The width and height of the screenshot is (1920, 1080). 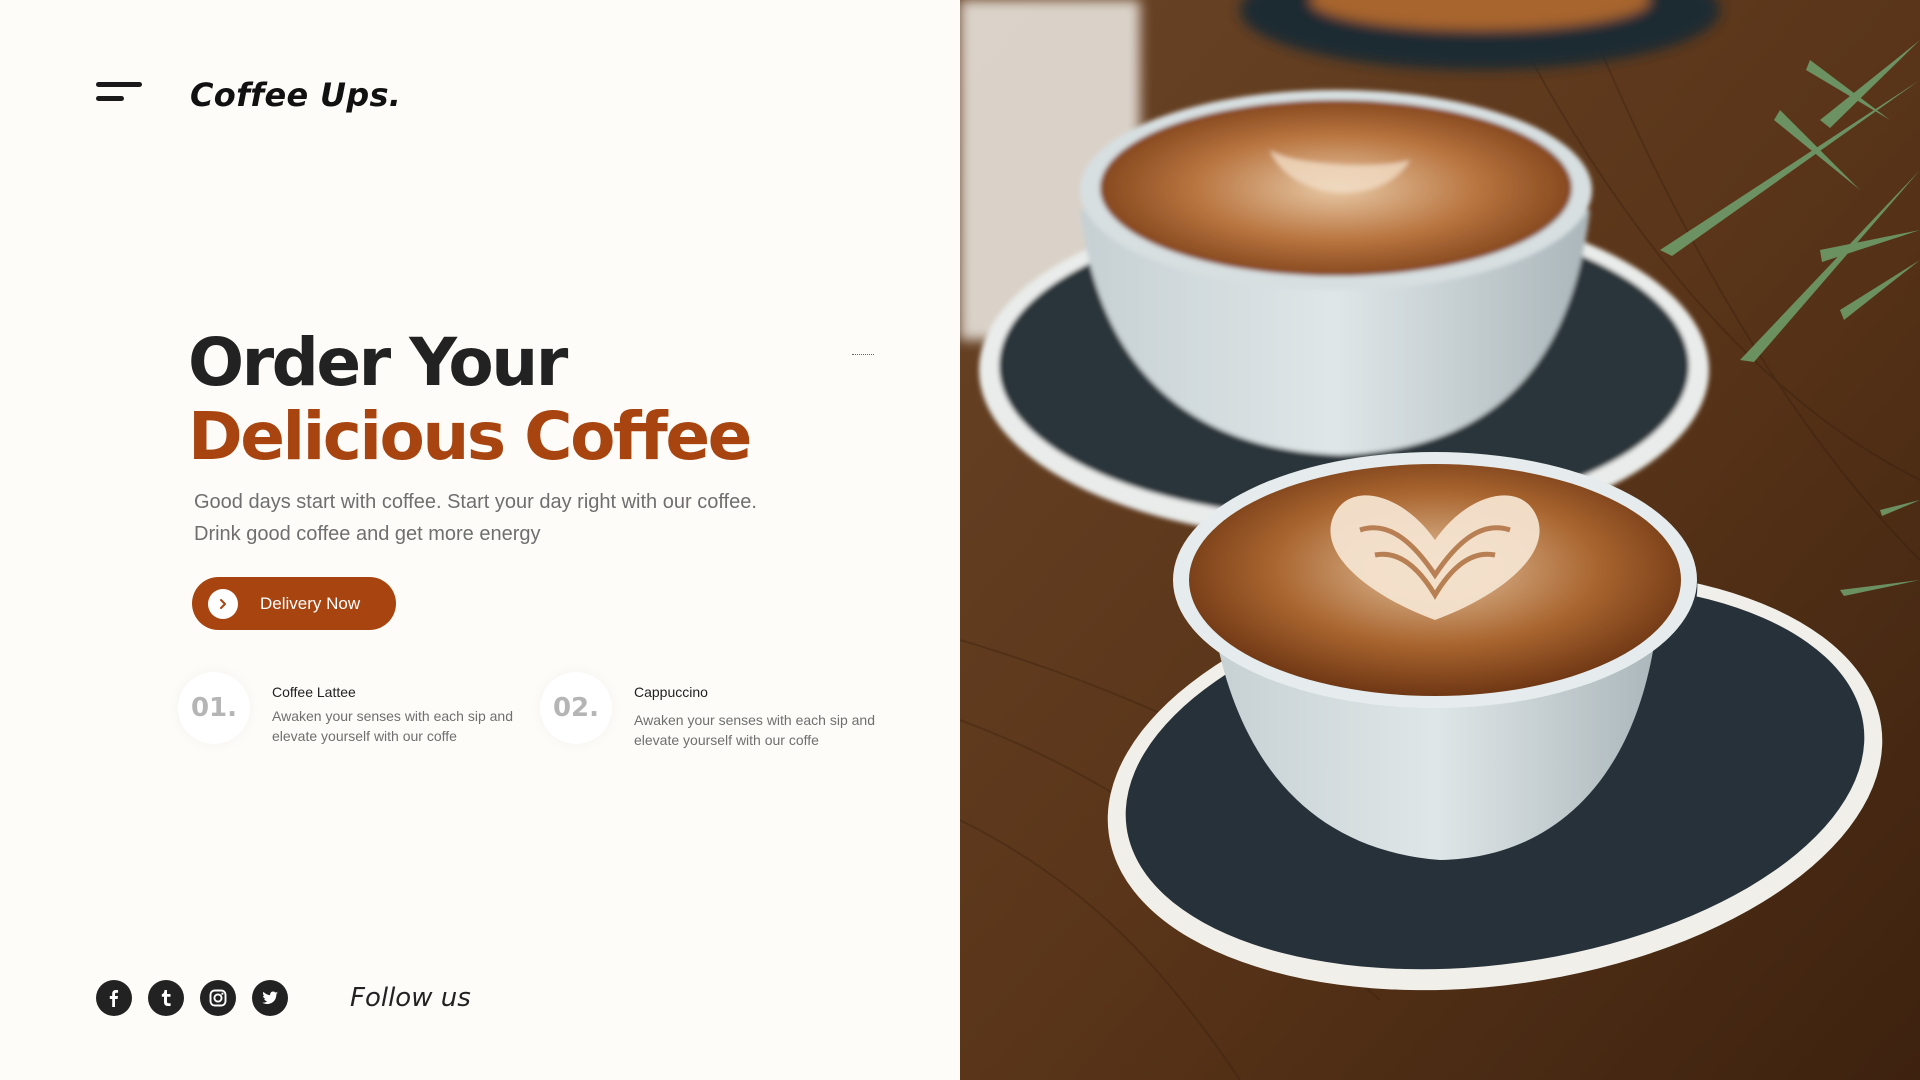 What do you see at coordinates (270, 998) in the screenshot?
I see `twitter-icon` at bounding box center [270, 998].